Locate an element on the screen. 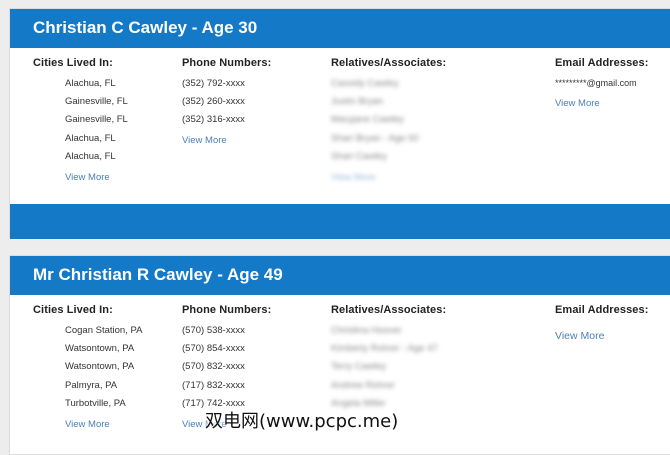 Image resolution: width=670 pixels, height=455 pixels. phone-item: (570) 832-xxxx is located at coordinates (213, 366).